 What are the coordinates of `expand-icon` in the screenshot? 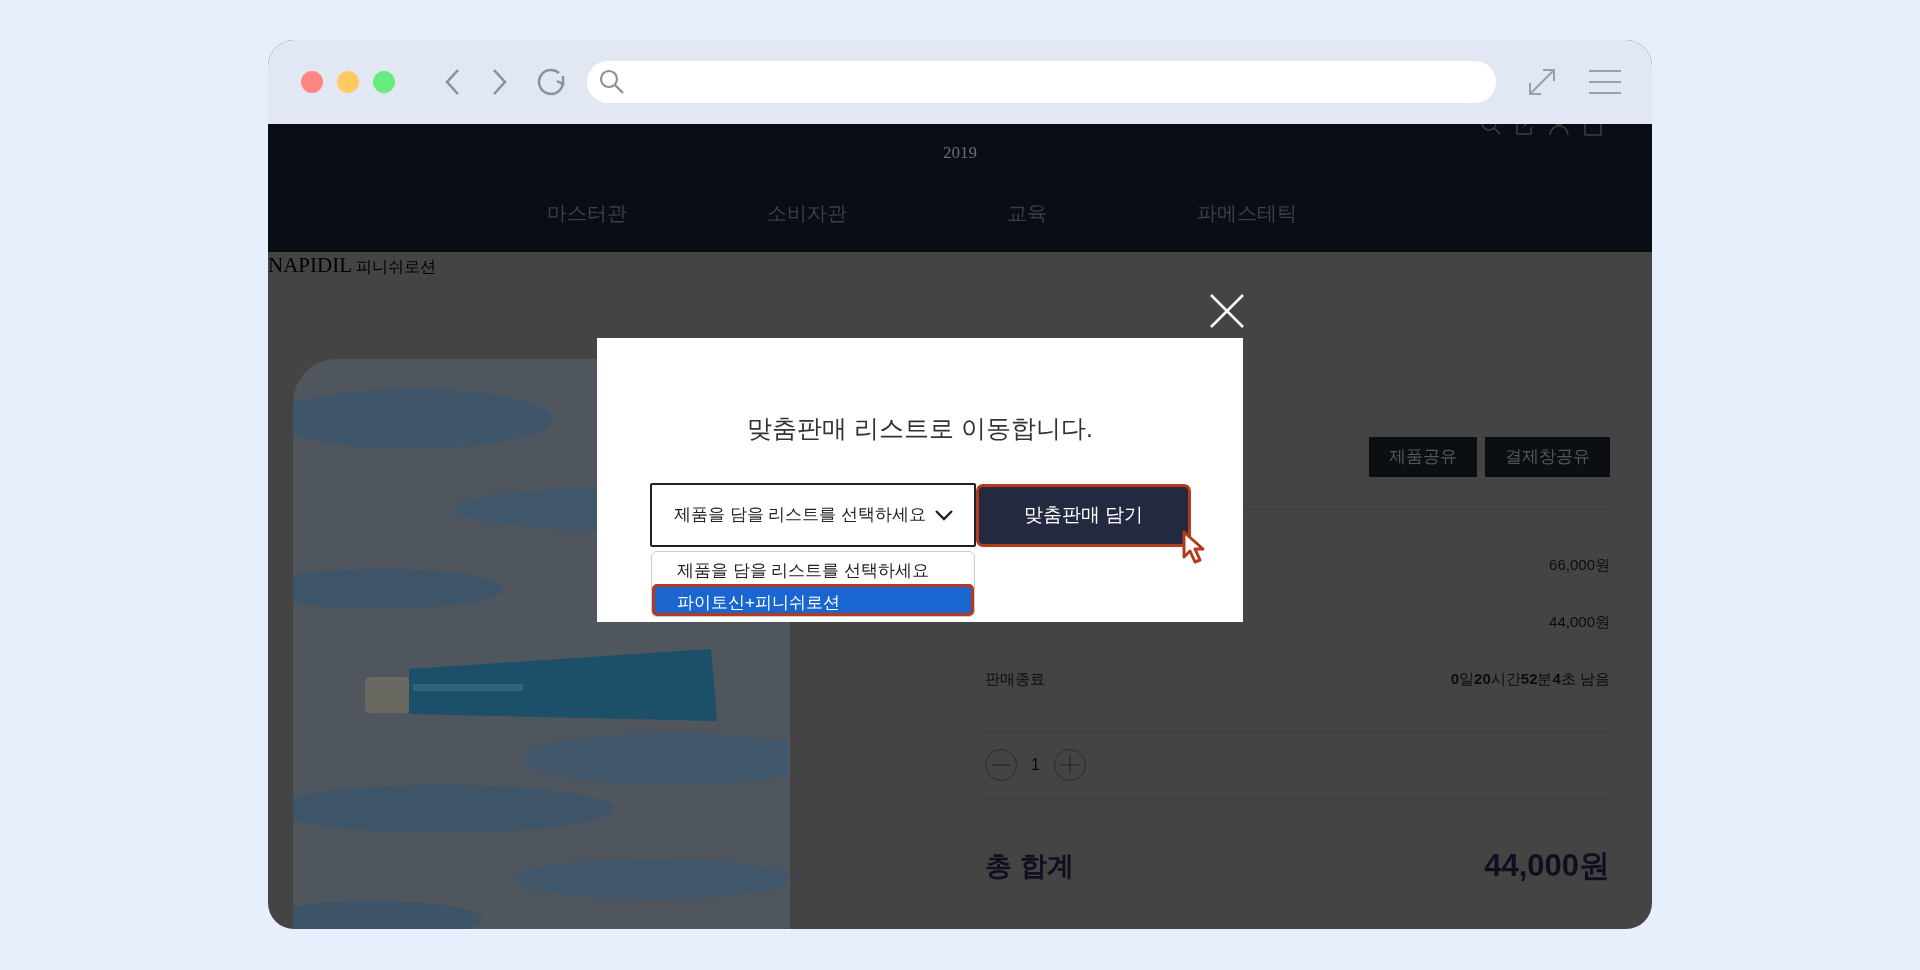 It's located at (1542, 82).